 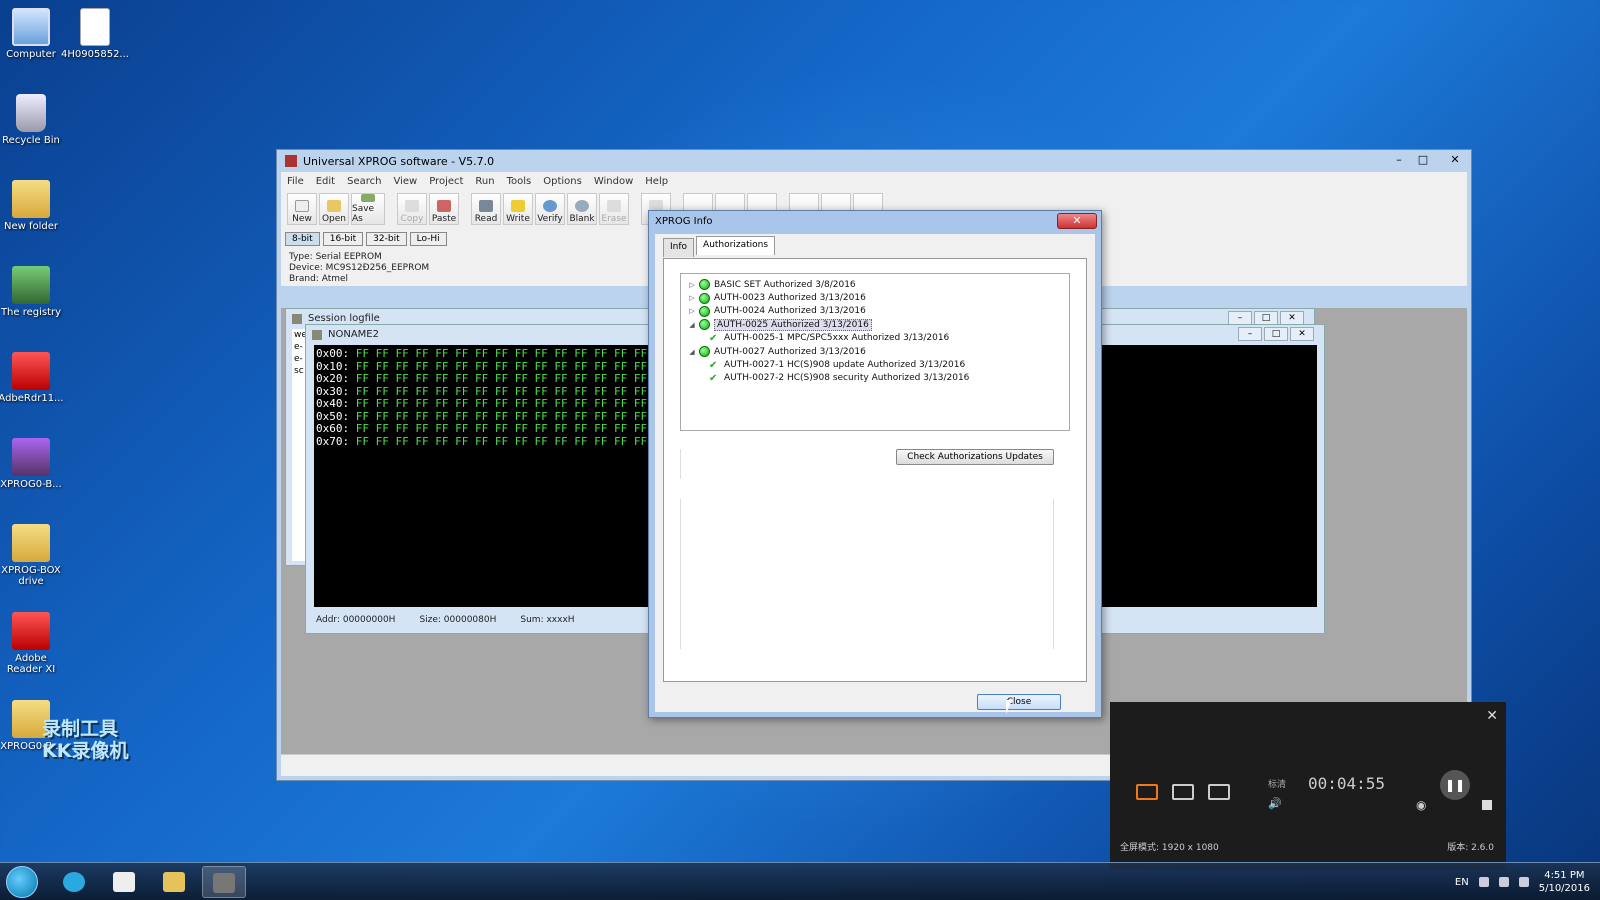 I want to click on write-button: Write, so click(x=518, y=209).